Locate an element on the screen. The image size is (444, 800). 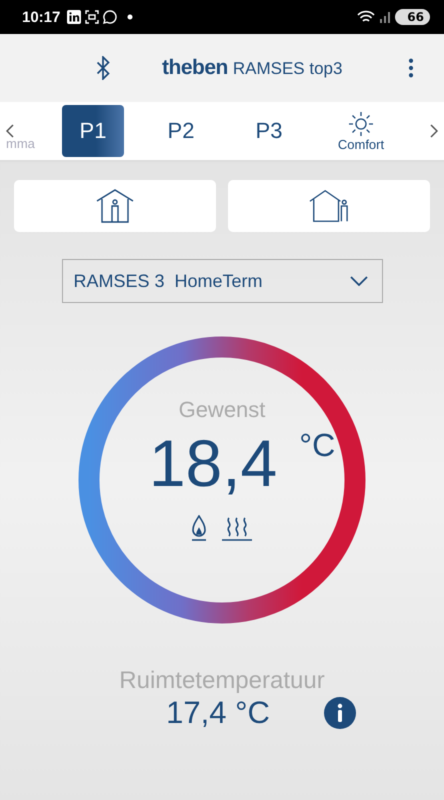
scan-icon is located at coordinates (92, 17).